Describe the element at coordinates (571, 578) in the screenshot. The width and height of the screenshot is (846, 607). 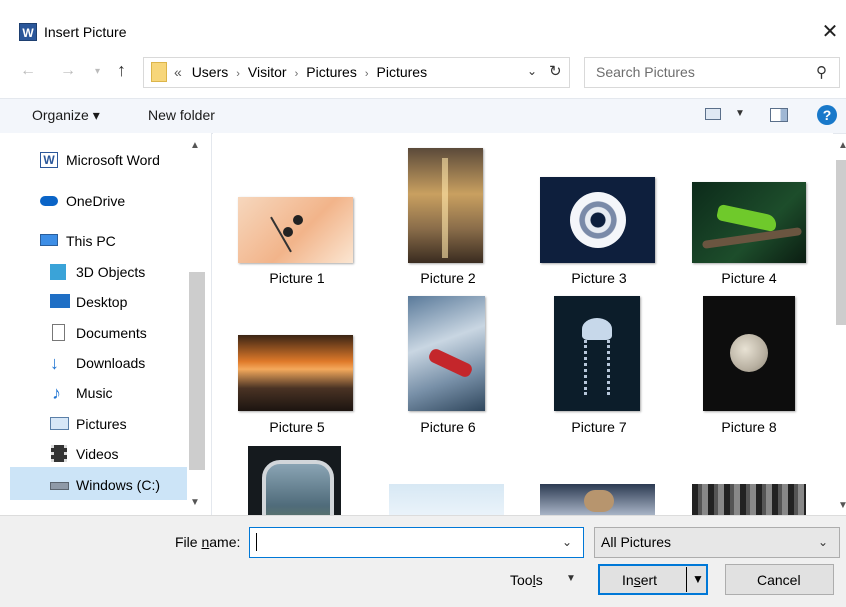
I see `tools-dropdown-icon: ▼` at that location.